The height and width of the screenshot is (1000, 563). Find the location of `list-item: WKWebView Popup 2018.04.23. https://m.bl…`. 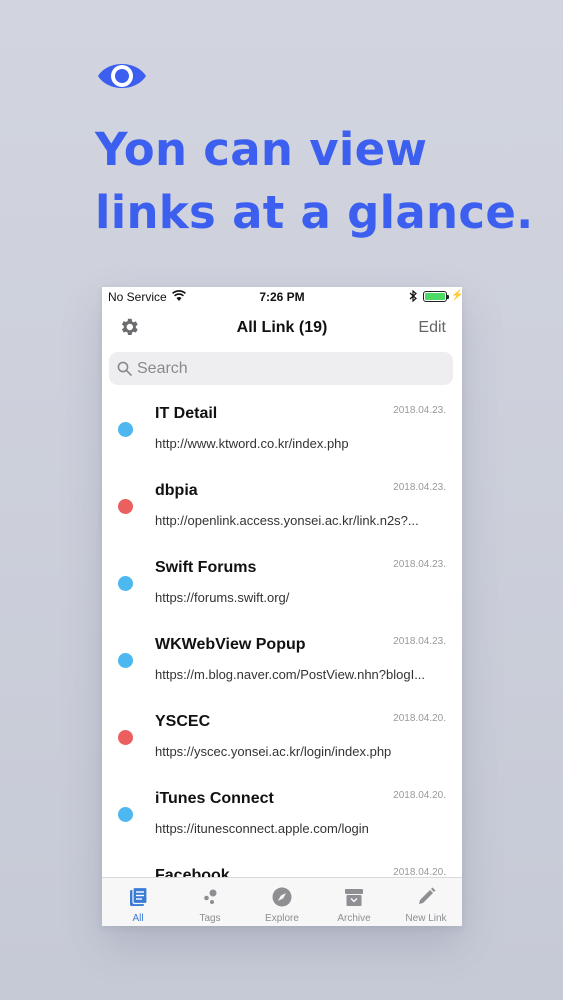

list-item: WKWebView Popup 2018.04.23. https://m.bl… is located at coordinates (282, 660).